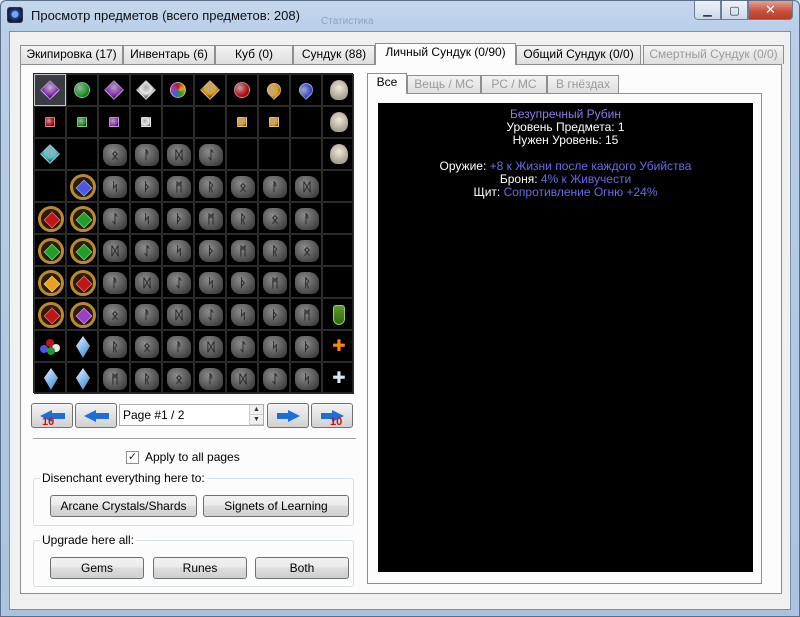  What do you see at coordinates (306, 90) in the screenshot?
I see `grid-cell-sapphire-gem` at bounding box center [306, 90].